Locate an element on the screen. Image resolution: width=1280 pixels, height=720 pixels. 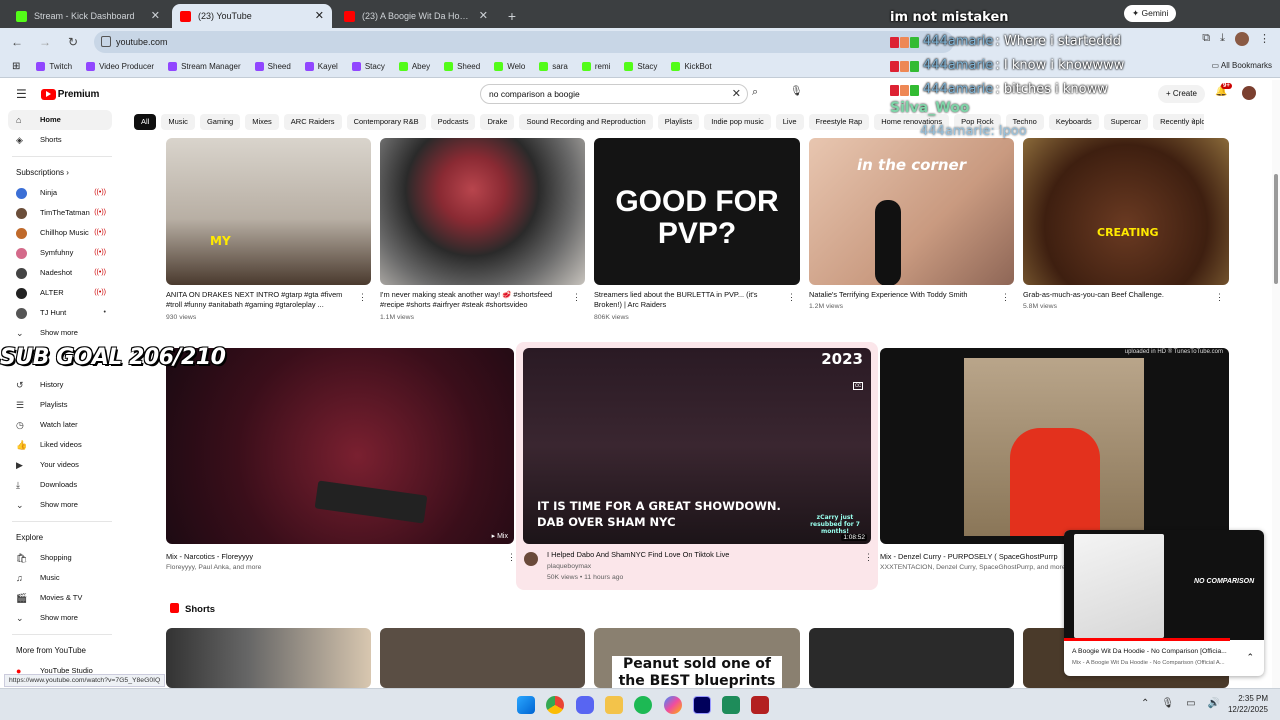
bookmark-item: Kayel is located at coordinates (321, 66).